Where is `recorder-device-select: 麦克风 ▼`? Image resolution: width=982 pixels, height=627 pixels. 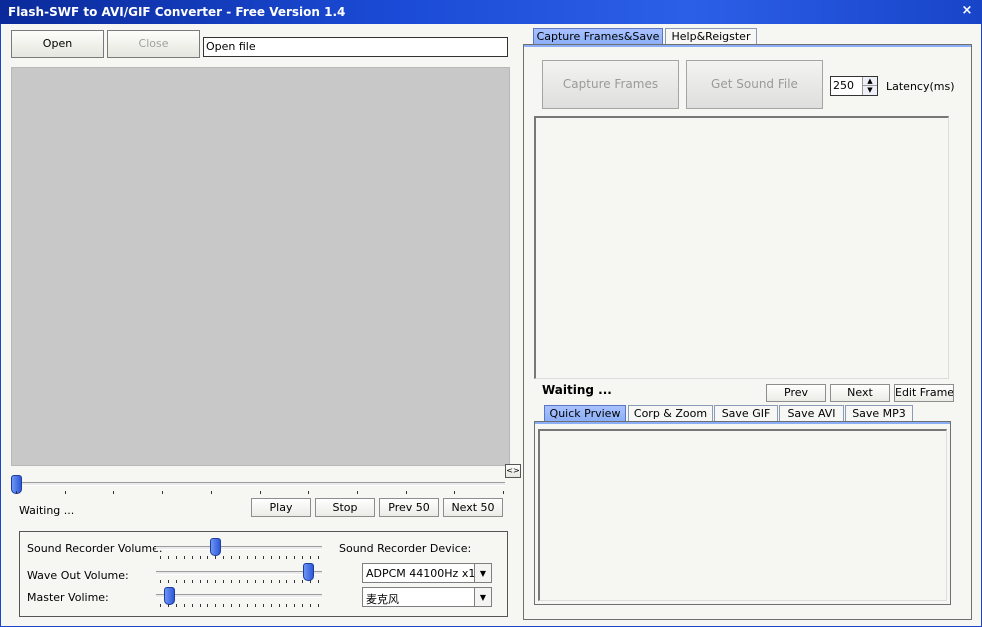 recorder-device-select: 麦克风 ▼ is located at coordinates (427, 597).